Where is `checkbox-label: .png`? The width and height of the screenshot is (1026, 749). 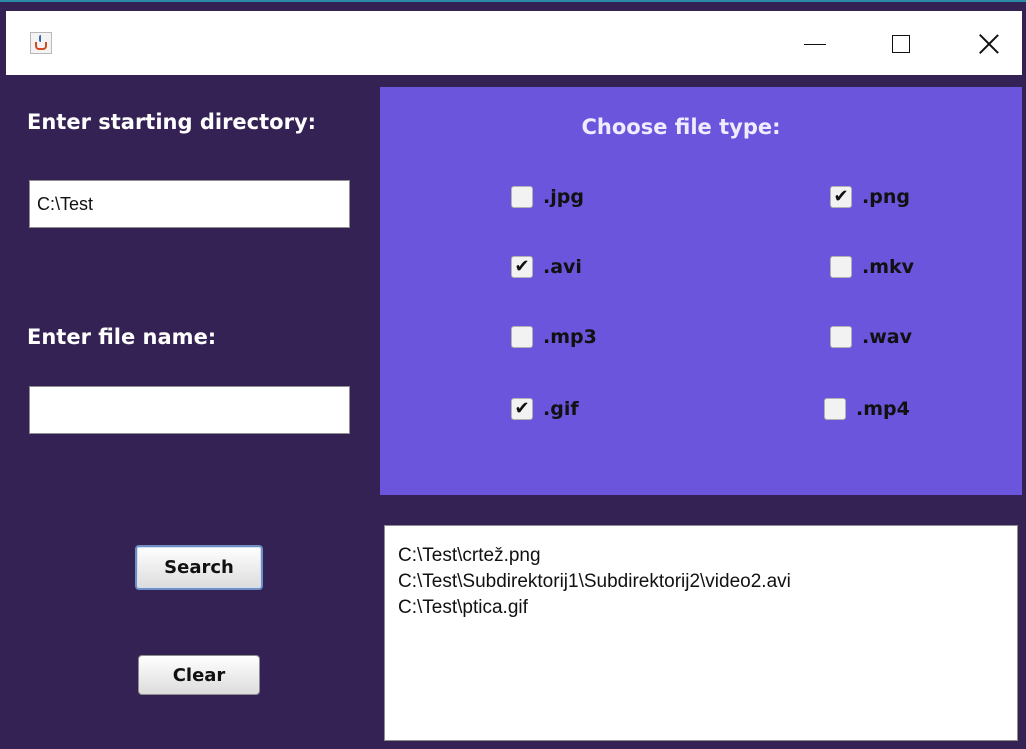 checkbox-label: .png is located at coordinates (886, 197).